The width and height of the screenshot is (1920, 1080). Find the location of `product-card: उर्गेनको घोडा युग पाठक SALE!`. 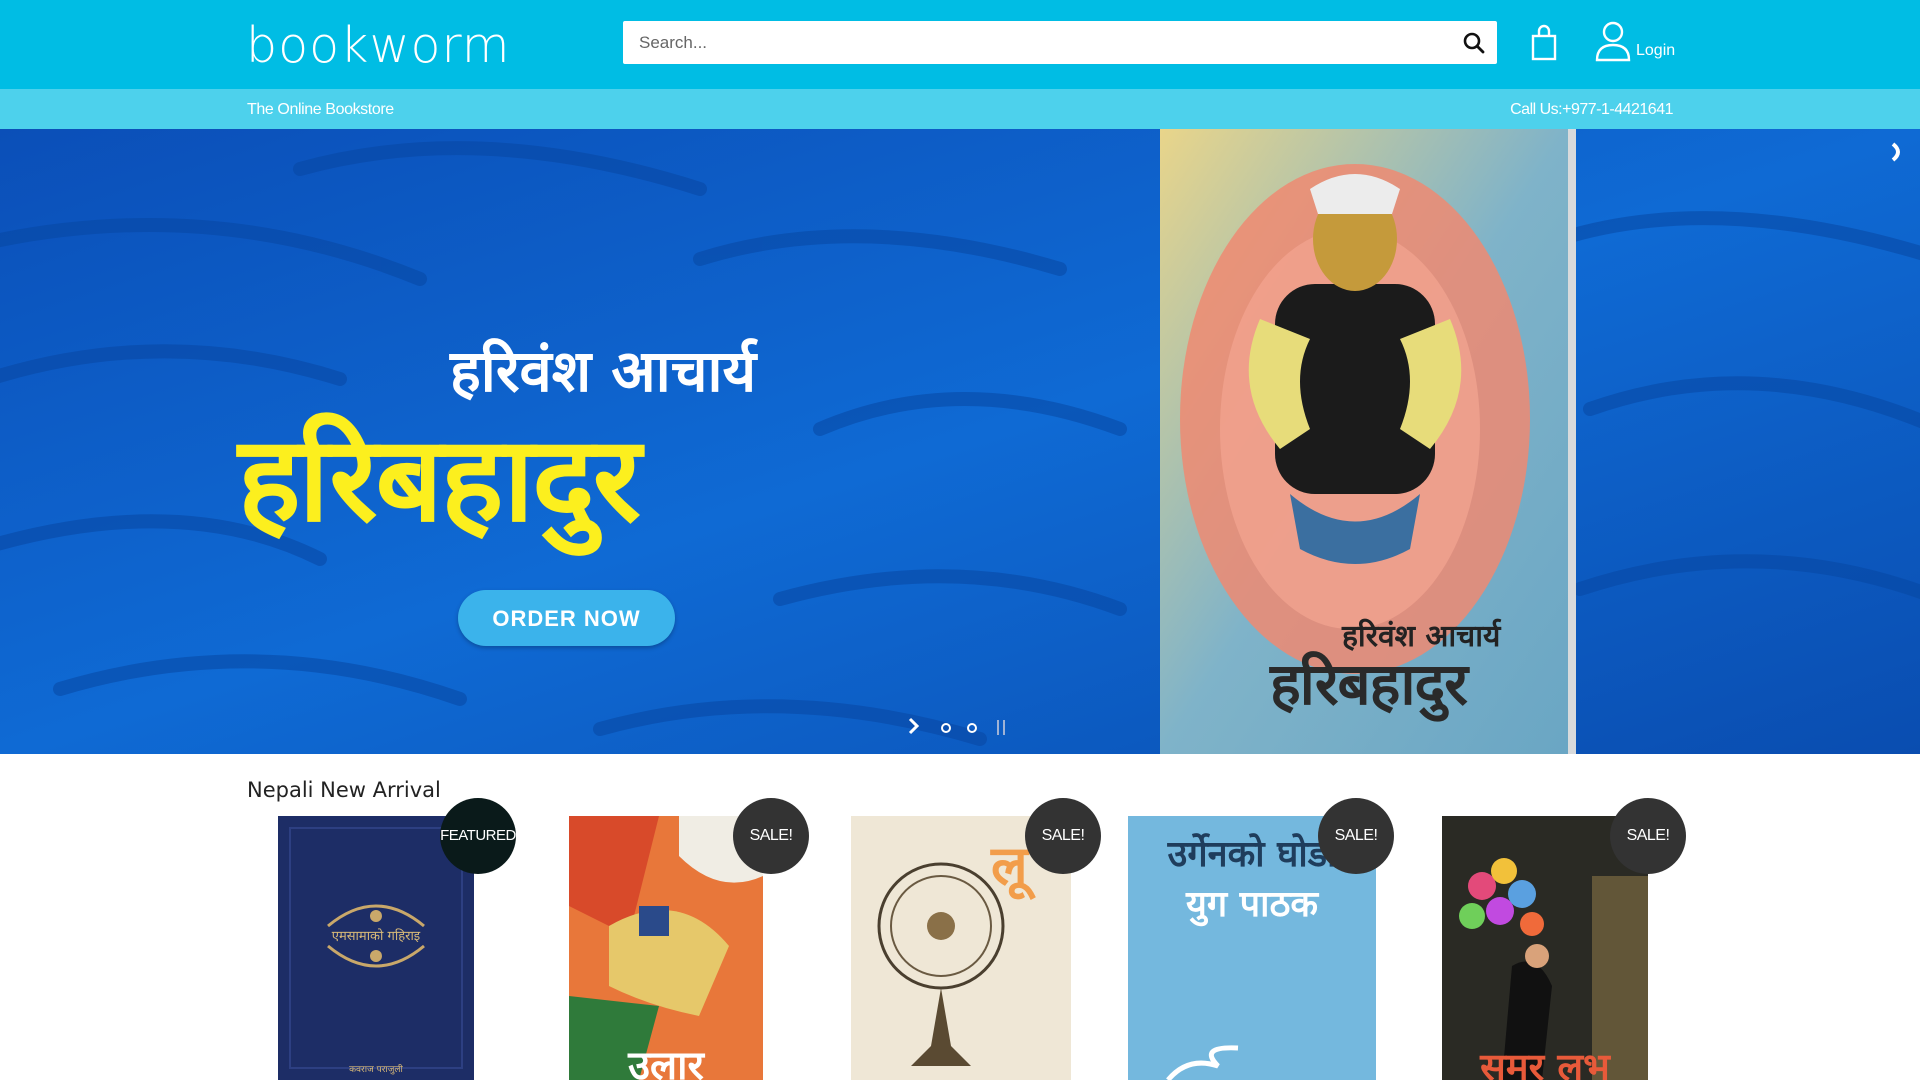

product-card: उर्गेनको घोडा युग पाठक SALE! is located at coordinates (1261, 939).